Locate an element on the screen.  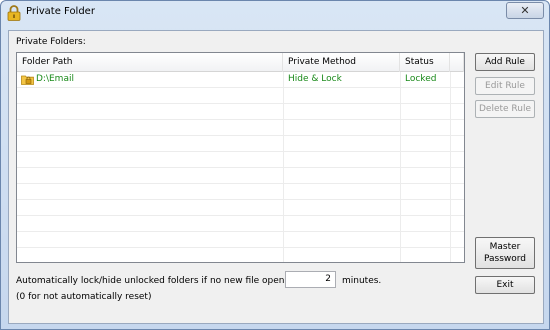
table-header: Folder Path Private Method Status is located at coordinates (240, 62).